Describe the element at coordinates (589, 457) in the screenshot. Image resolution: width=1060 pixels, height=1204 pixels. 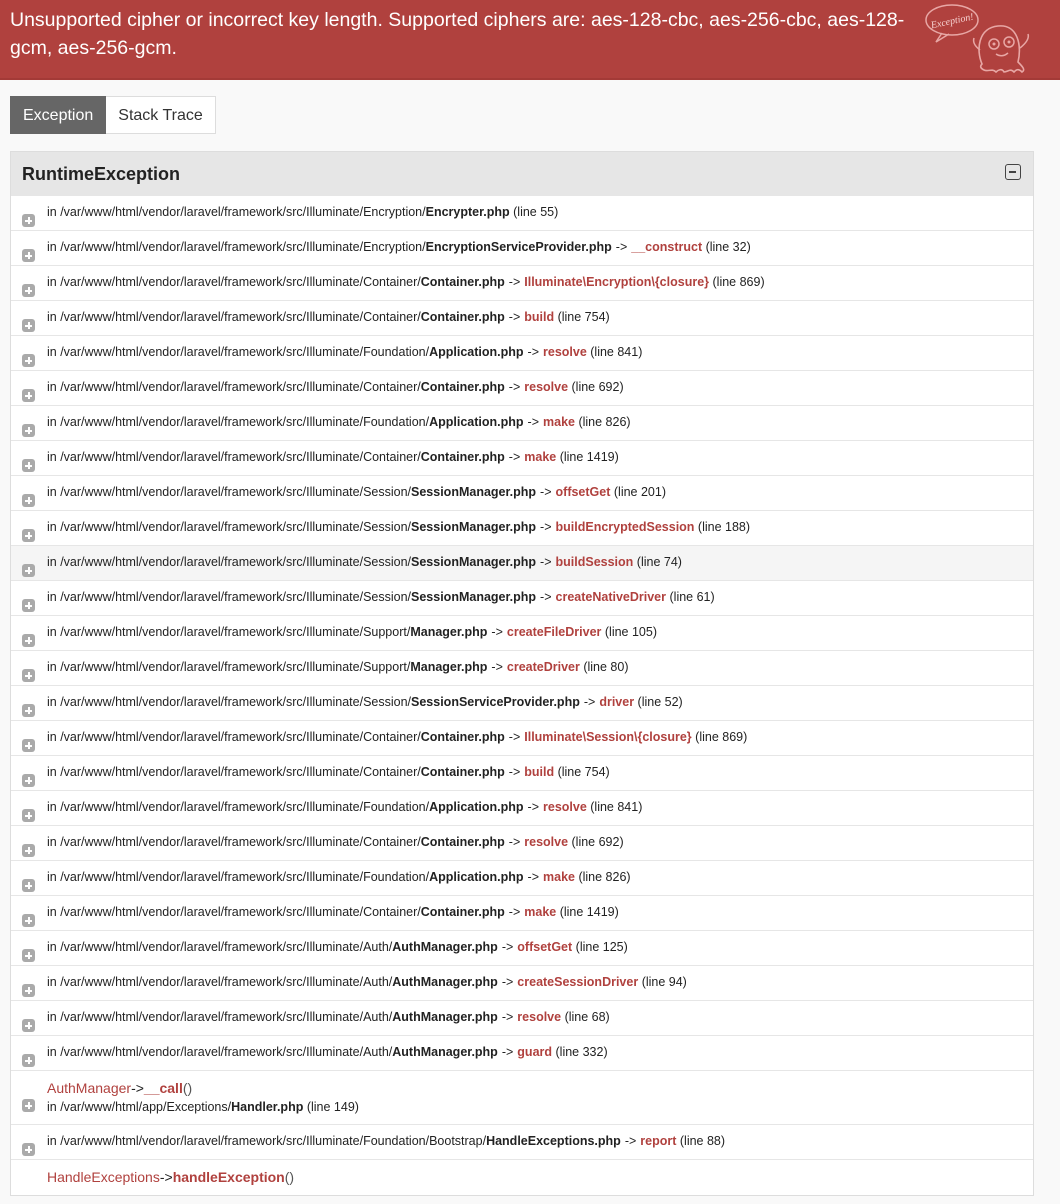
I see `frame-line-number: (line 1419)` at that location.